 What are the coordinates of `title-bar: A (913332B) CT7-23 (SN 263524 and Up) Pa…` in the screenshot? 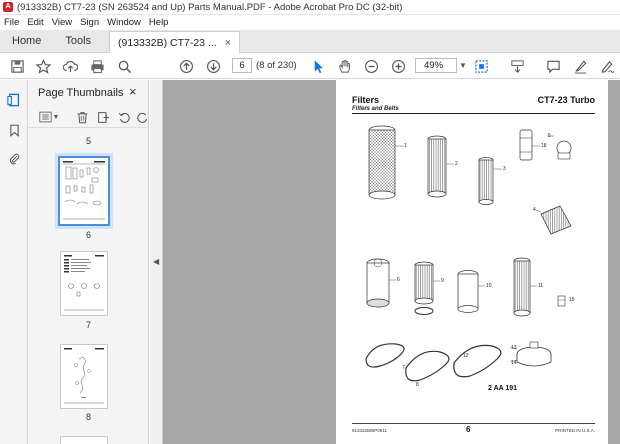 It's located at (310, 7).